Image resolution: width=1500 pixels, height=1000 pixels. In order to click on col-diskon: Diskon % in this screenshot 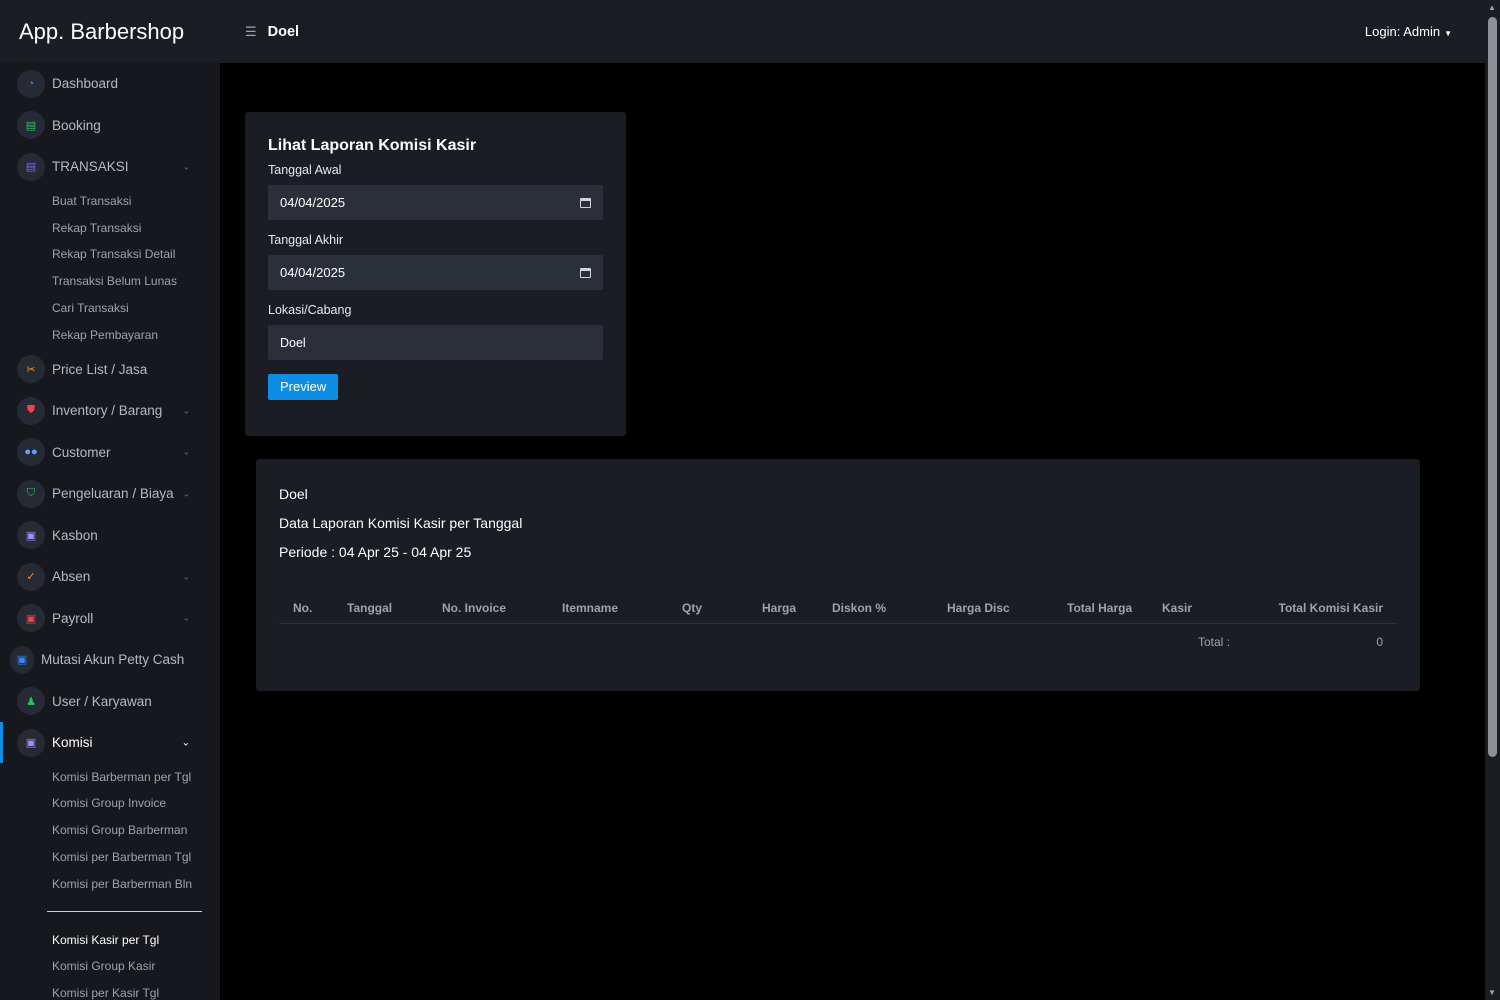, I will do `click(883, 608)`.